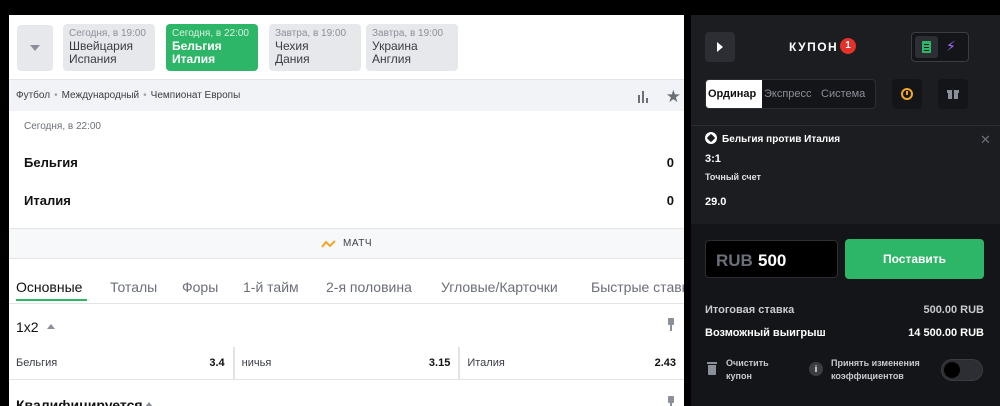 The height and width of the screenshot is (406, 1000). What do you see at coordinates (212, 47) in the screenshot?
I see `match-card-belgium-italy: Сегодня, в 22:00 Бельгия Италия` at bounding box center [212, 47].